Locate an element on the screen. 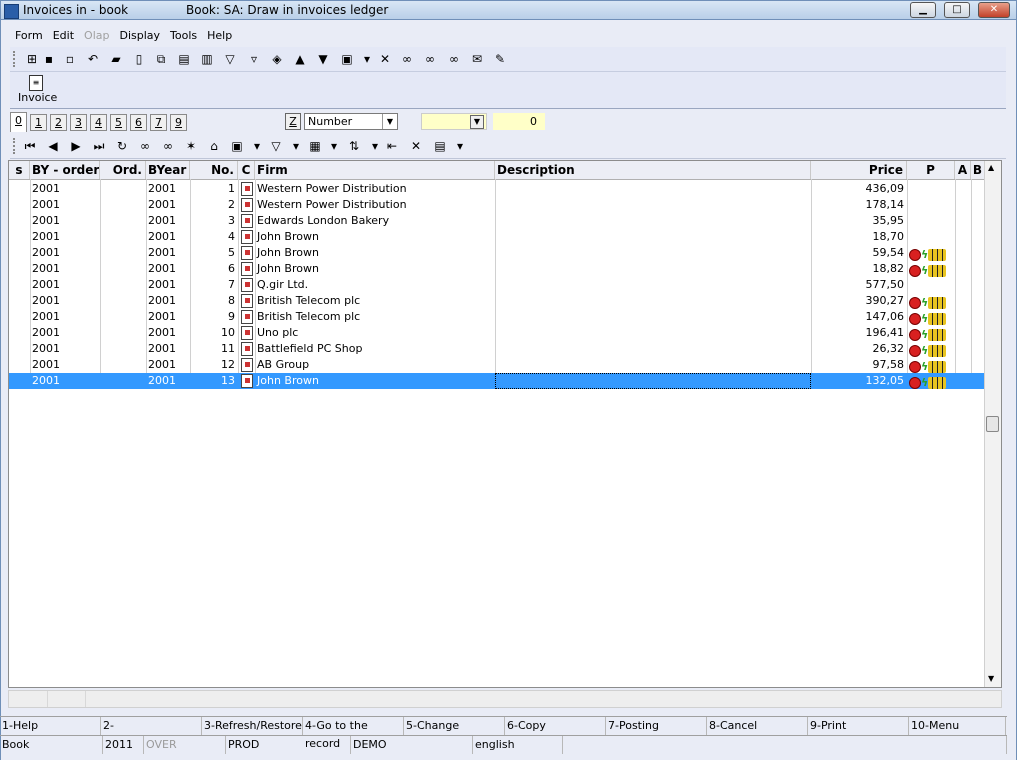 The image size is (1025, 760). tab-3: 3 is located at coordinates (78, 122).